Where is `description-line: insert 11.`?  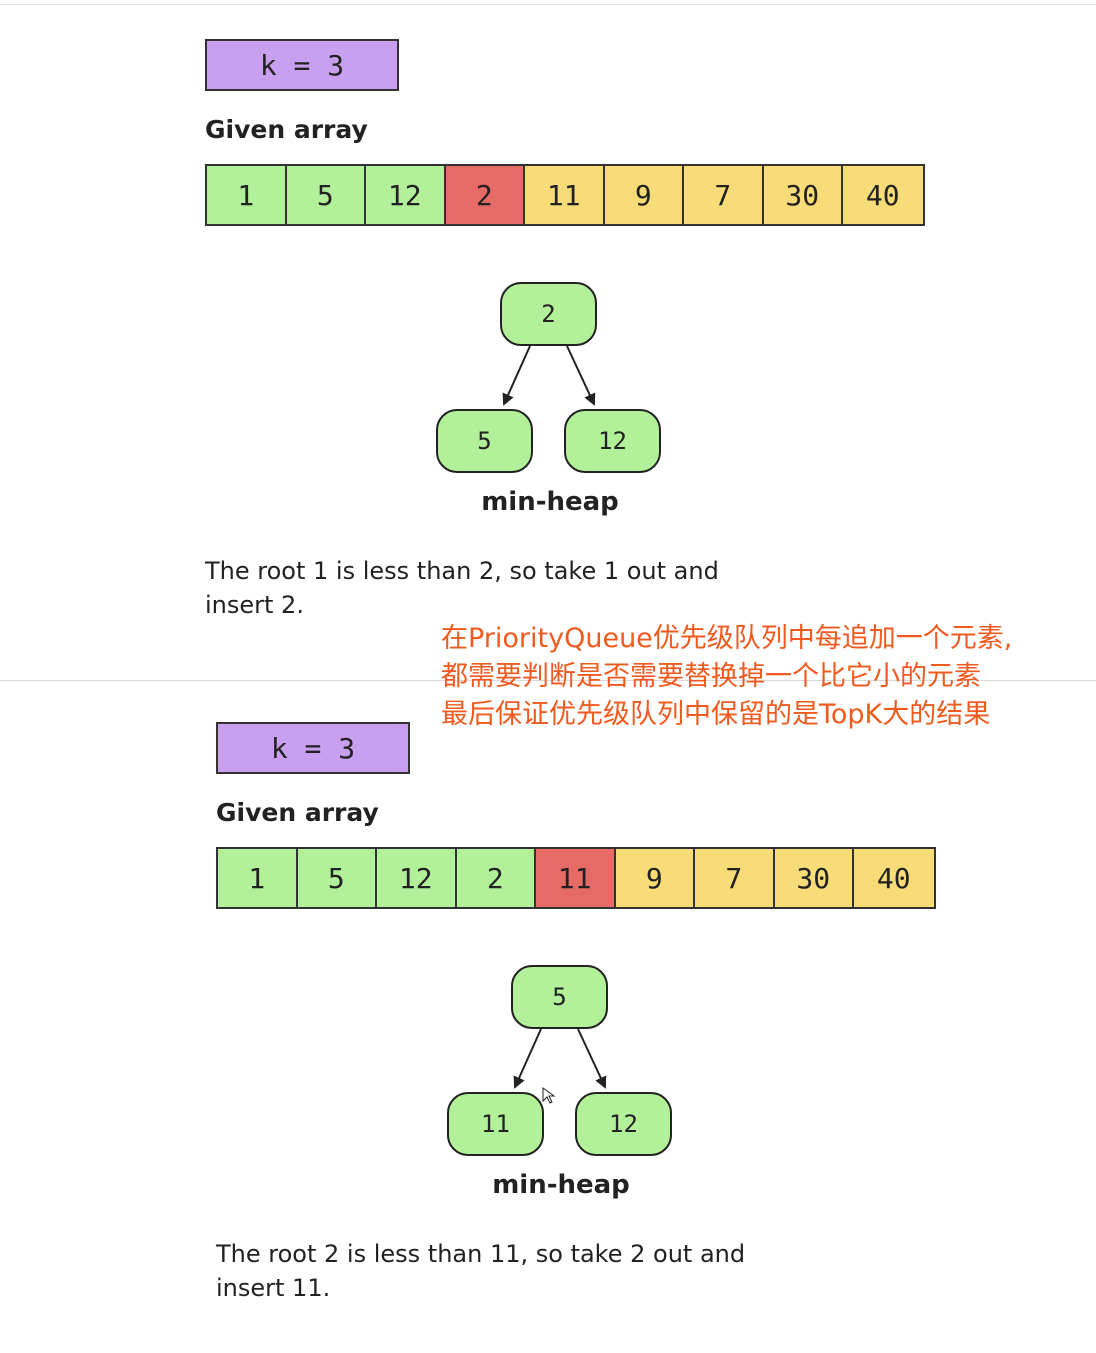
description-line: insert 11. is located at coordinates (273, 1288).